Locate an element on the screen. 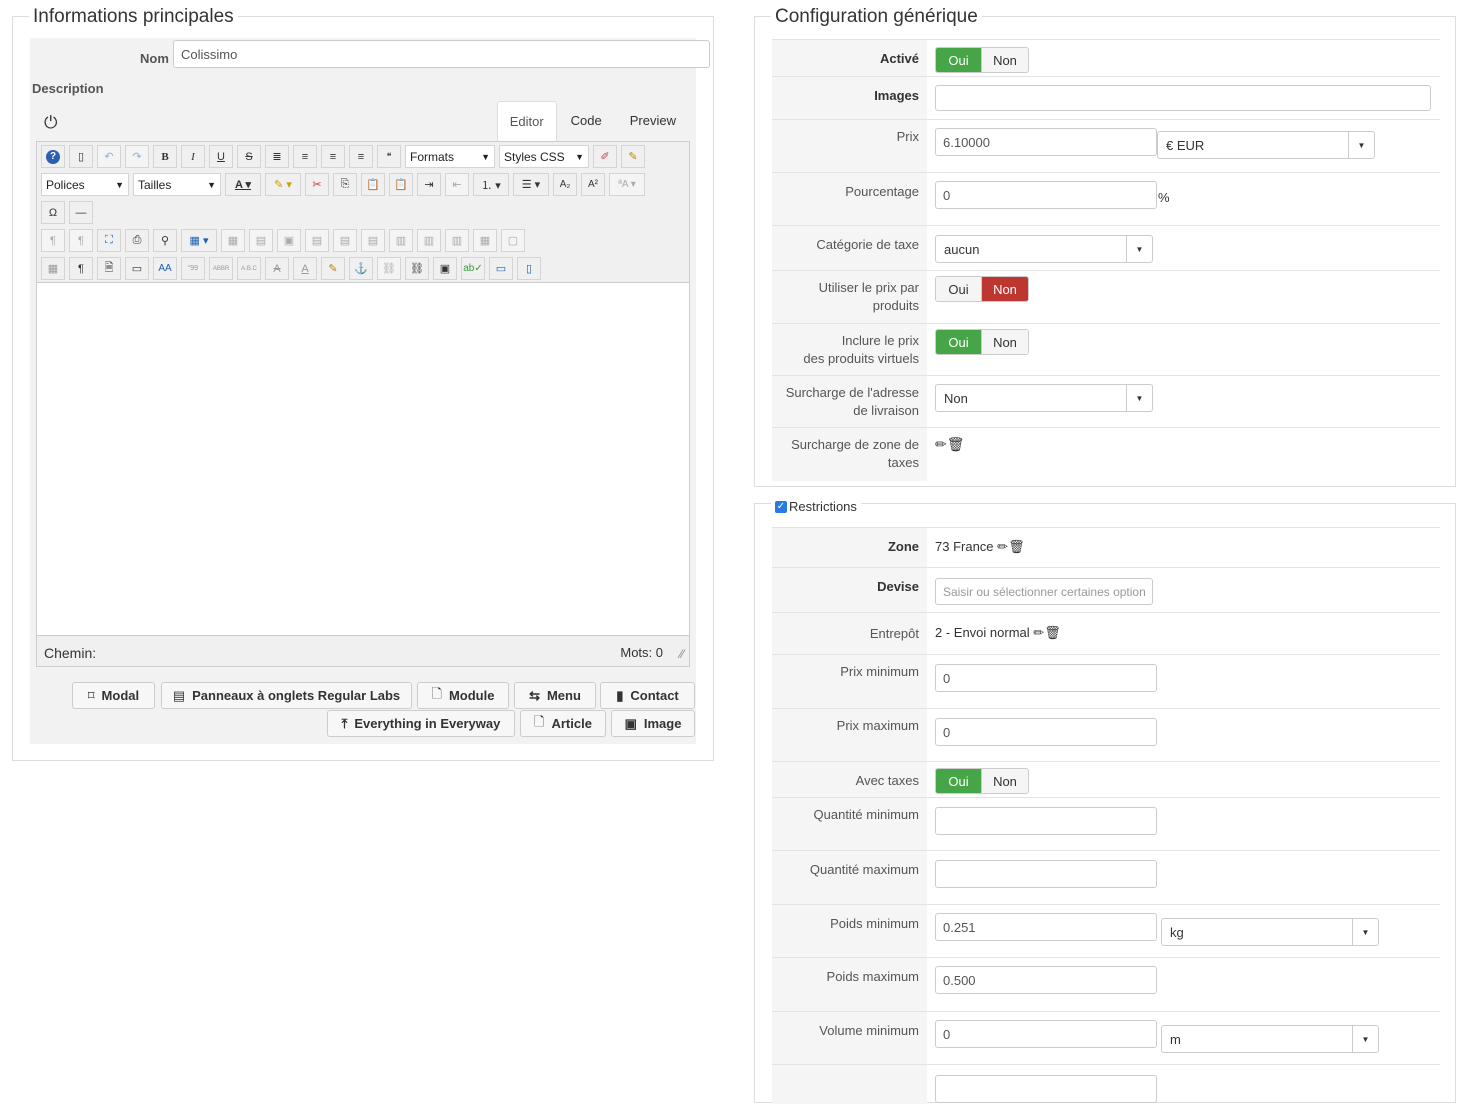 This screenshot has height=1104, width=1470. cut-icon: ✂ is located at coordinates (317, 184).